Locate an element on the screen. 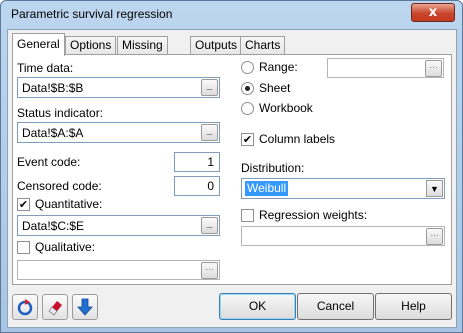 The width and height of the screenshot is (463, 333). column-labels-label: Column labels is located at coordinates (297, 139).